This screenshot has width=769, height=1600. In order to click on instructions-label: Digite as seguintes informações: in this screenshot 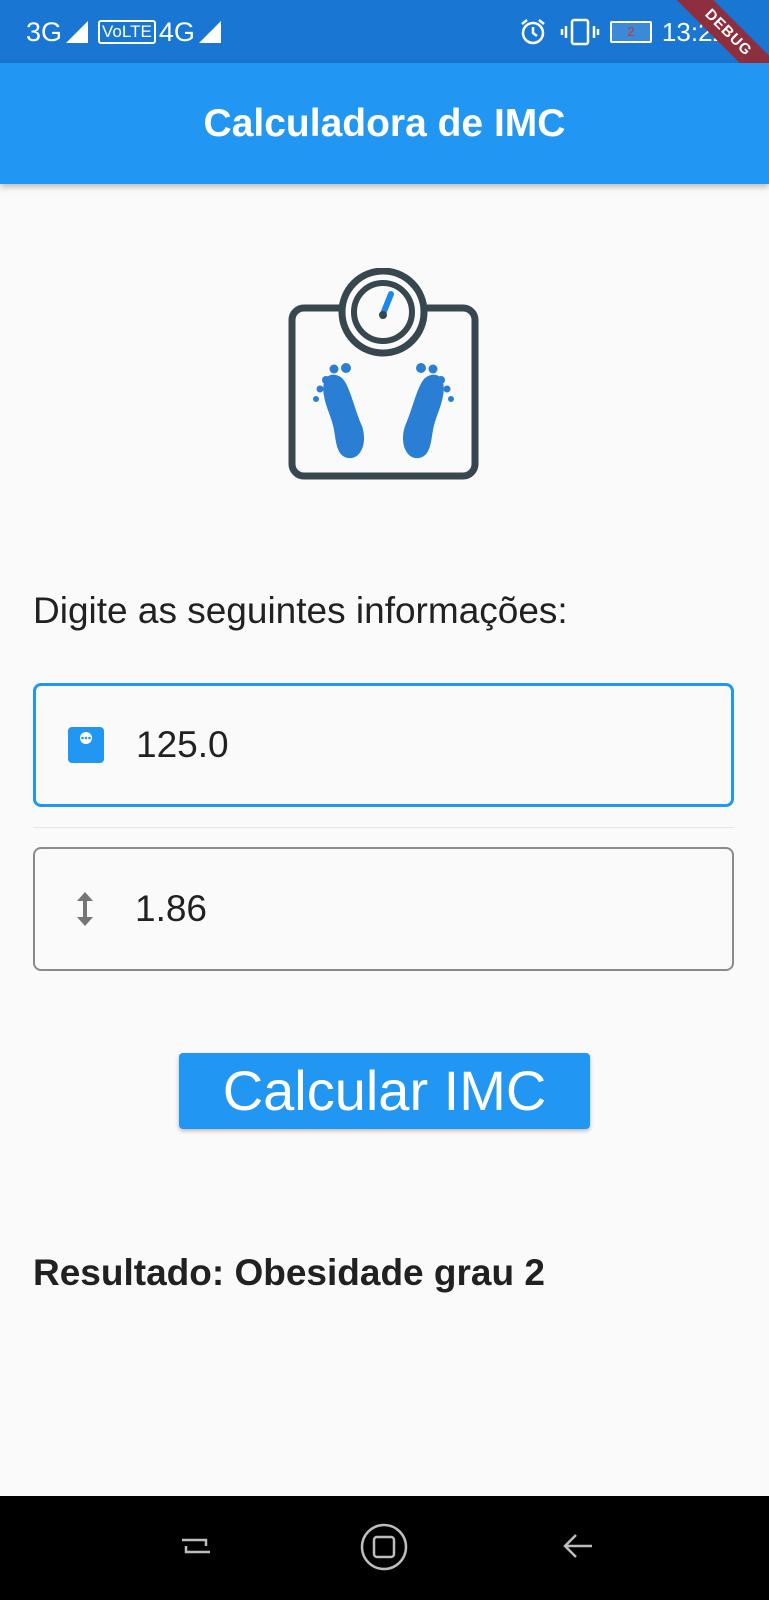, I will do `click(300, 610)`.